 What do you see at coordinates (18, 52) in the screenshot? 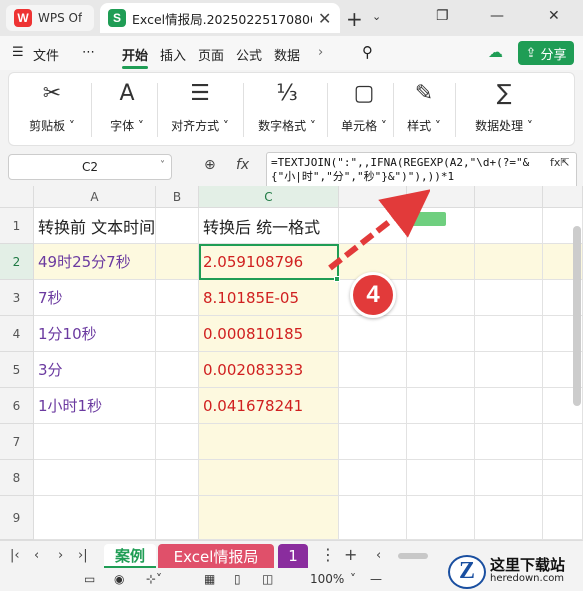
I see `menu-file-icon: ☰` at bounding box center [18, 52].